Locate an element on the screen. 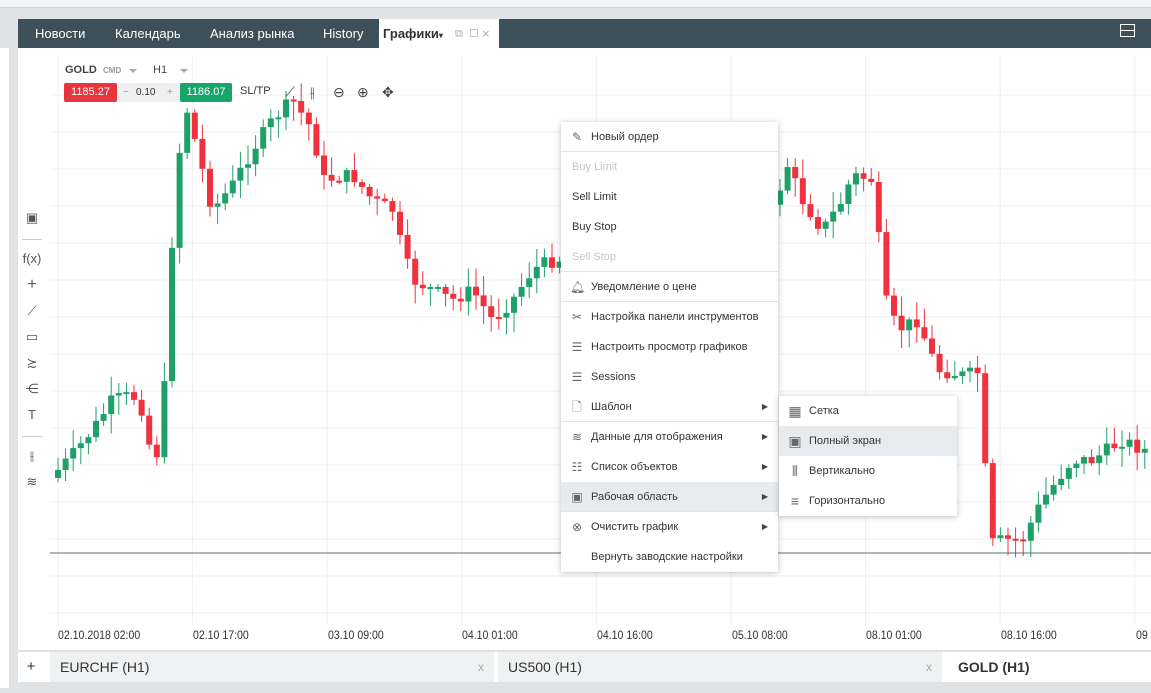 Image resolution: width=1151 pixels, height=693 pixels. lot-value: 0.10 is located at coordinates (145, 92).